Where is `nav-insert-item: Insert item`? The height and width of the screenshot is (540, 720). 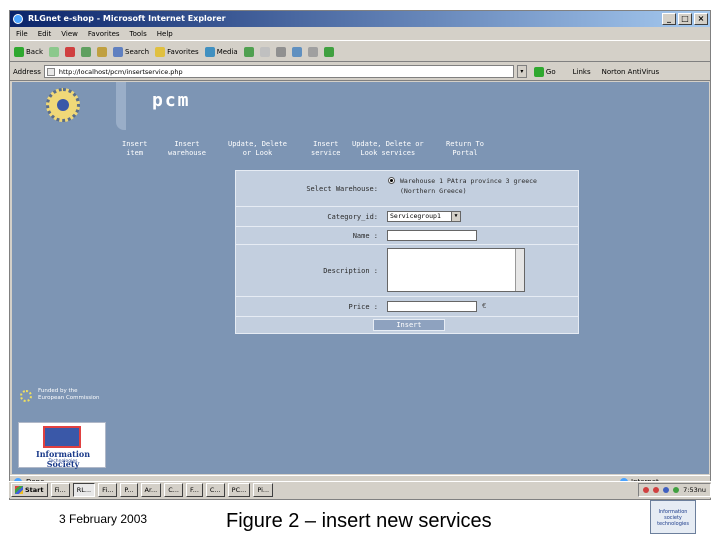 nav-insert-item: Insert item is located at coordinates (134, 149).